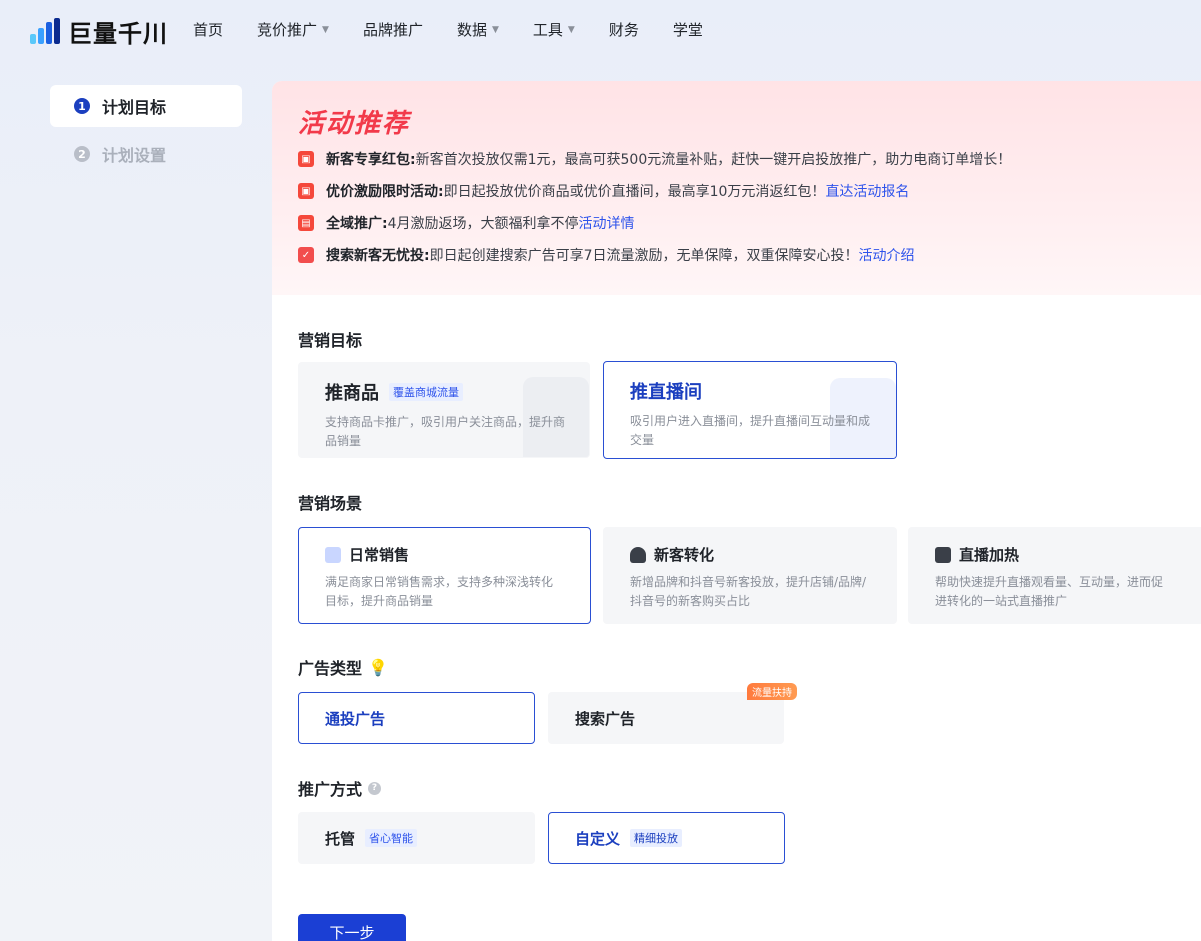  I want to click on next-step-button: 下一步, so click(352, 927).